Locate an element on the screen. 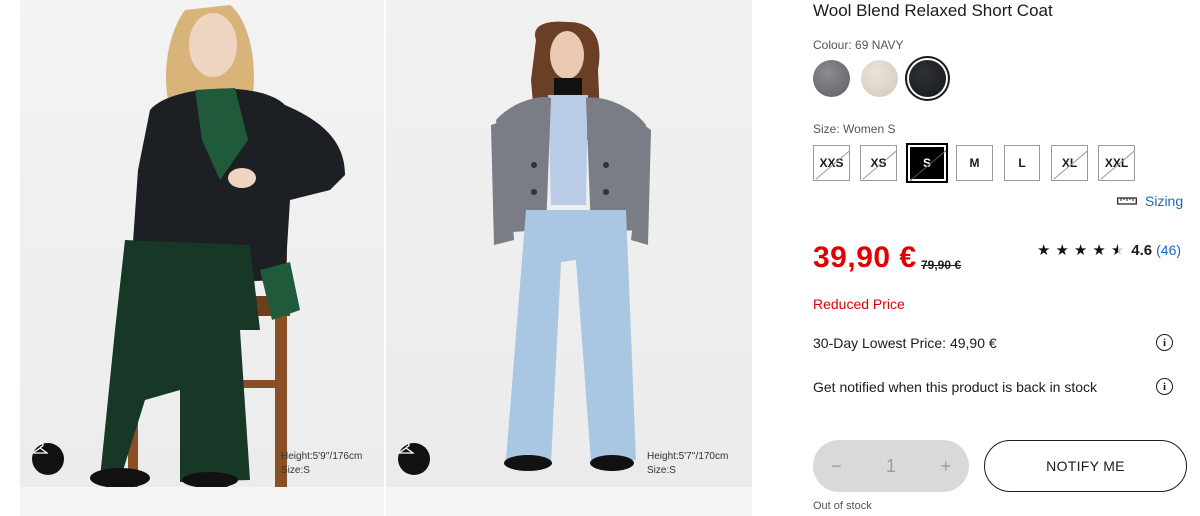  quantity-value: 1 is located at coordinates (890, 465).